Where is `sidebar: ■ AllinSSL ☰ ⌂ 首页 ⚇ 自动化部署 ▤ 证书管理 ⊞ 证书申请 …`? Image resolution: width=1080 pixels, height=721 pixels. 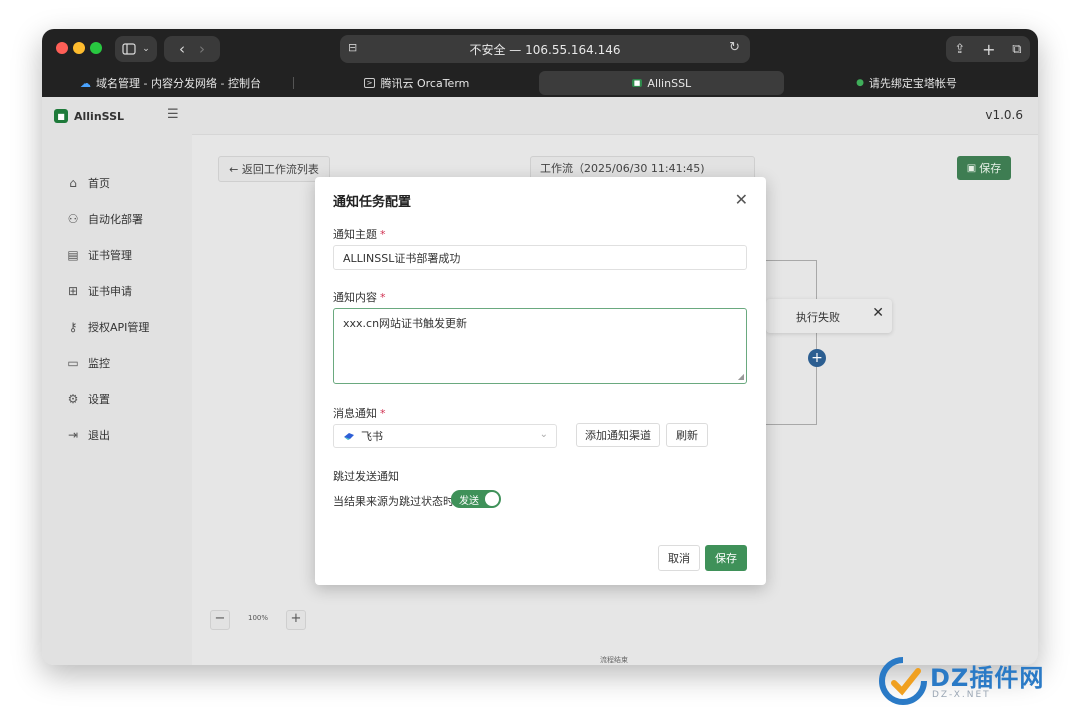 sidebar: ■ AllinSSL ☰ ⌂ 首页 ⚇ 自动化部署 ▤ 证书管理 ⊞ 证书申请 … is located at coordinates (117, 381).